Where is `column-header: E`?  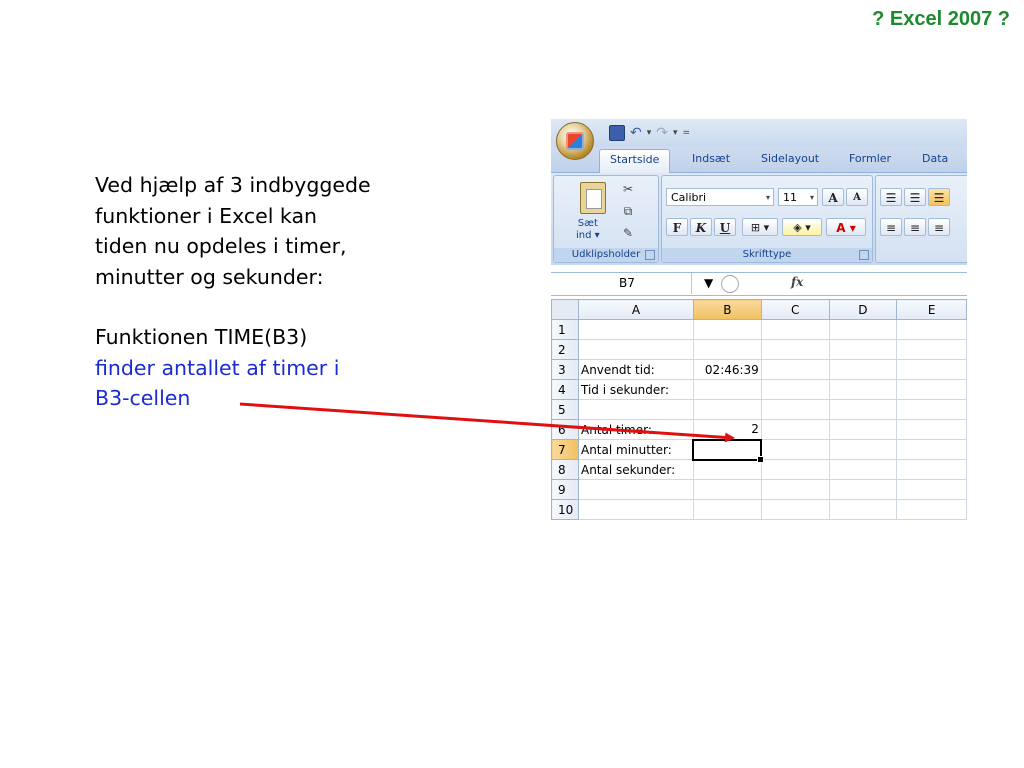 column-header: E is located at coordinates (931, 309).